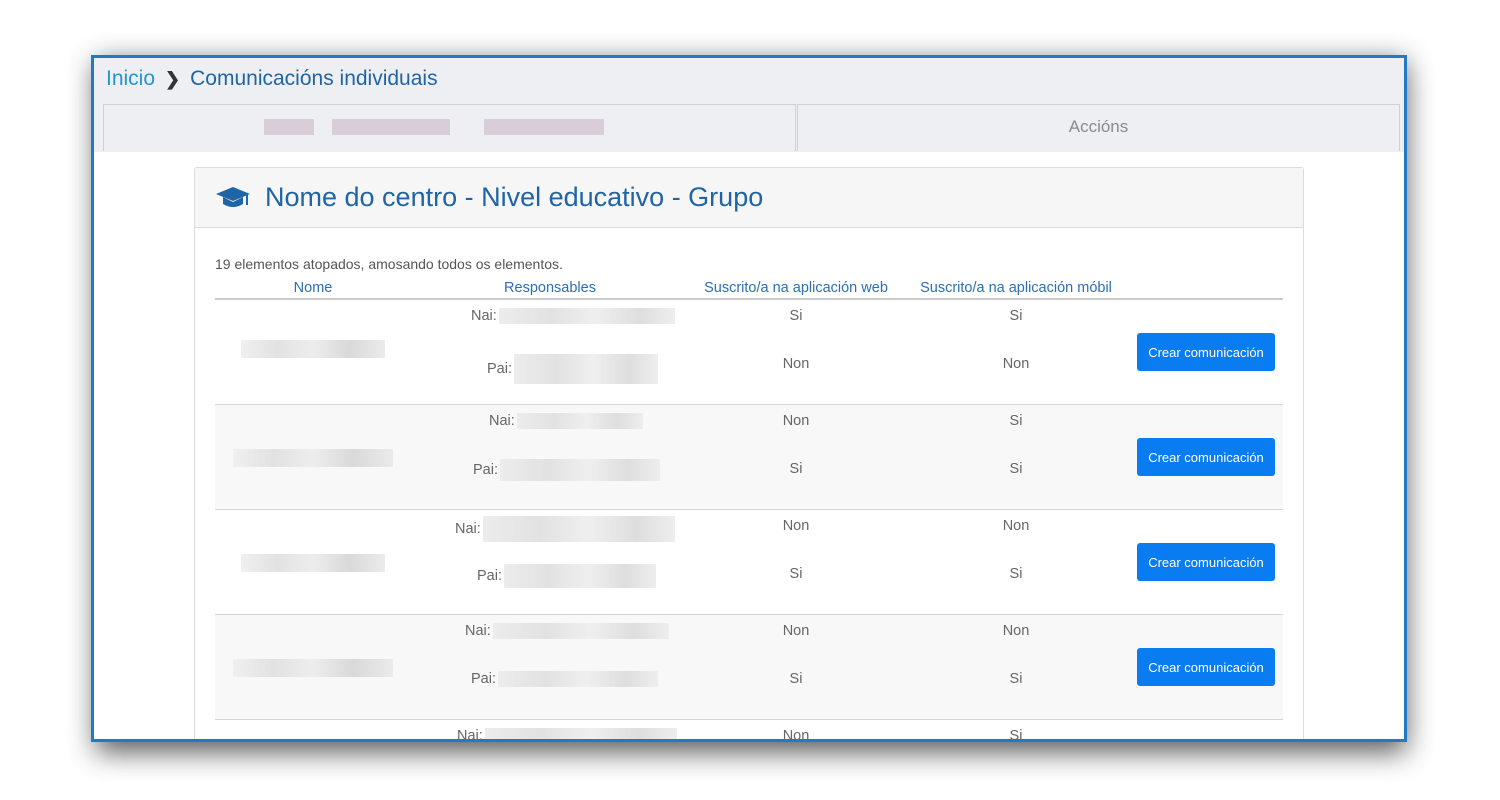 This screenshot has height=800, width=1500. I want to click on breadcrumb-home-link: Inicio, so click(130, 79).